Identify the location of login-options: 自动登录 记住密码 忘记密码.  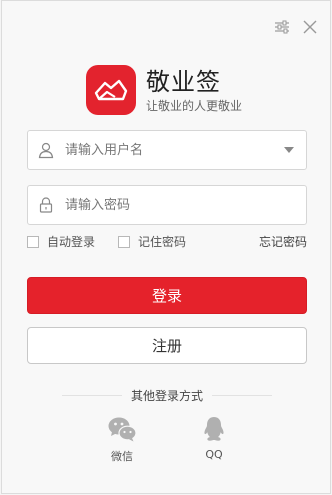
(167, 242).